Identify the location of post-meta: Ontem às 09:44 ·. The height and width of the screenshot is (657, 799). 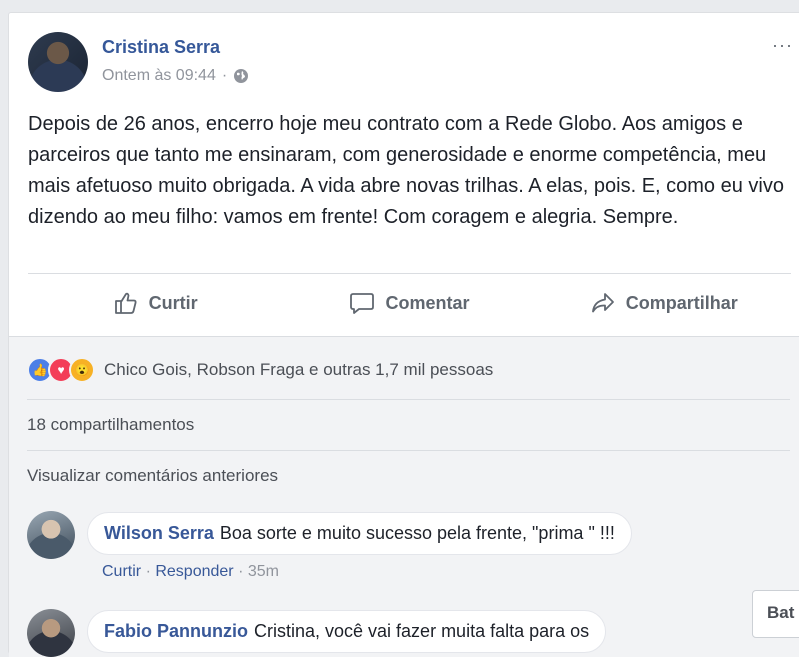
(175, 76).